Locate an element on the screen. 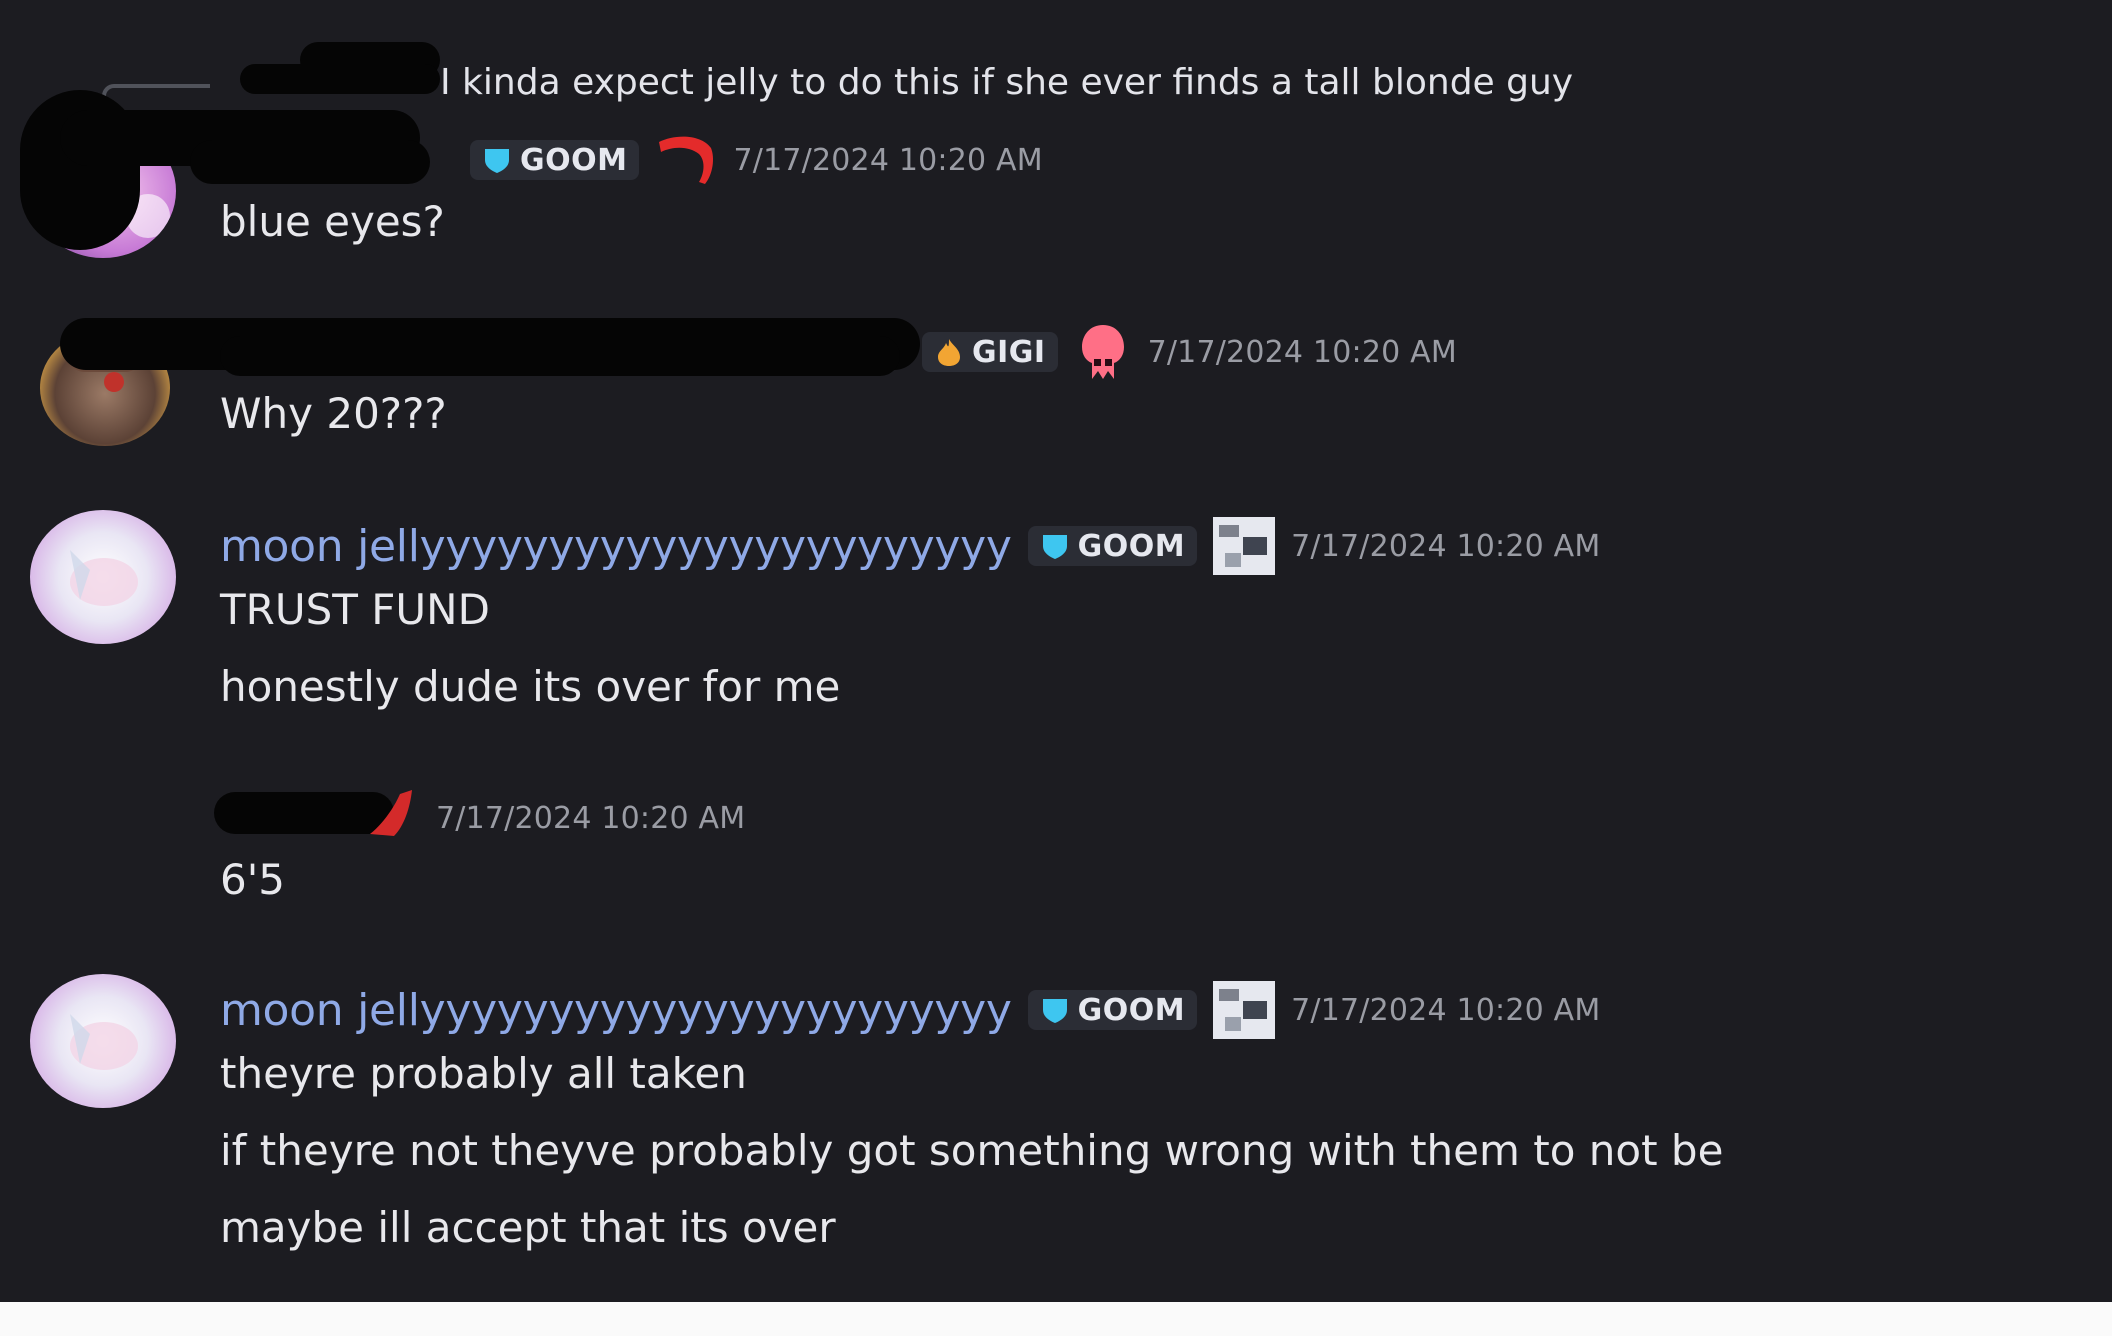 The height and width of the screenshot is (1336, 2112). message-header: GIGI 7/17/2024 10:20 AM is located at coordinates (1189, 352).